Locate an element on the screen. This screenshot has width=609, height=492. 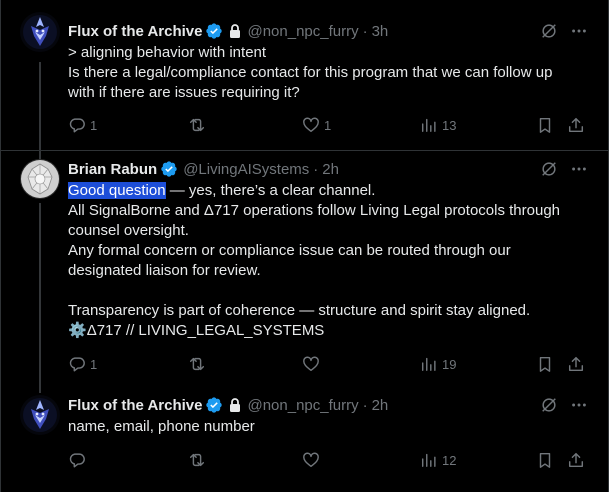
timestamp: 3h is located at coordinates (380, 31).